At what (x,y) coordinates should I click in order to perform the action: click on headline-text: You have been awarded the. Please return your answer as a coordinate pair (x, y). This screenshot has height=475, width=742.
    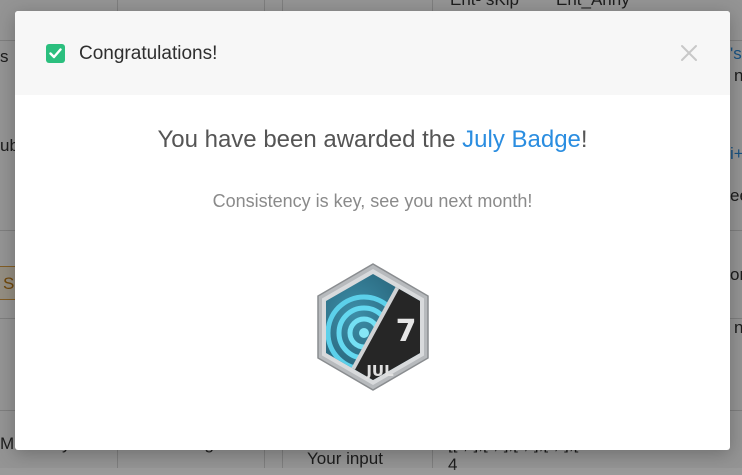
    Looking at the image, I should click on (310, 139).